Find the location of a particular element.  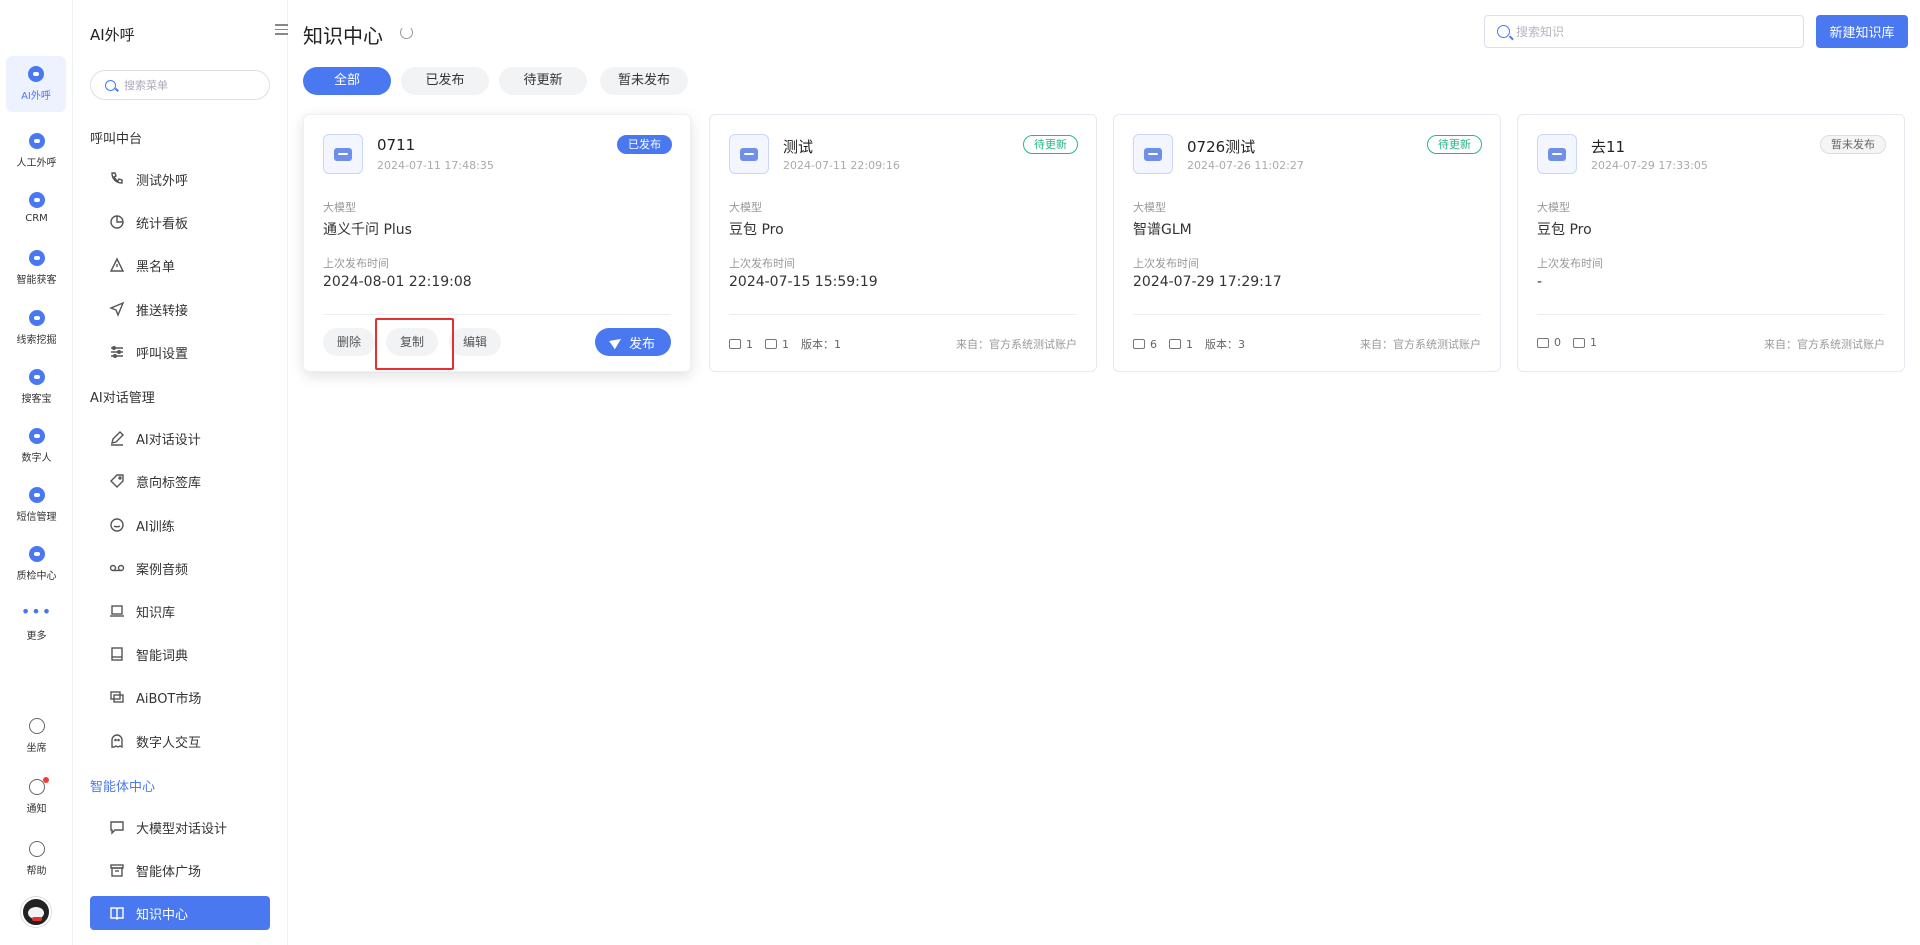

menu-item-ai-dialog-design: AI对话设计 is located at coordinates (180, 438).